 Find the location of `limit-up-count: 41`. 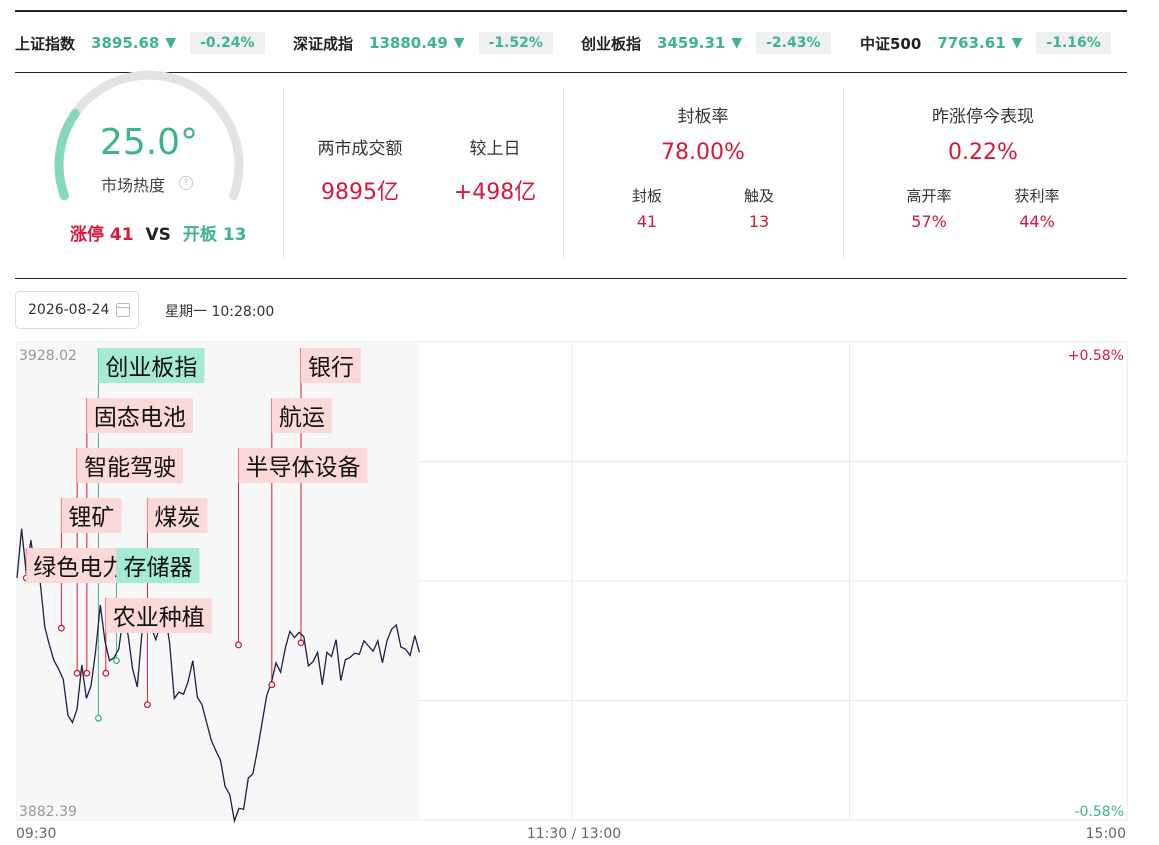

limit-up-count: 41 is located at coordinates (121, 235).